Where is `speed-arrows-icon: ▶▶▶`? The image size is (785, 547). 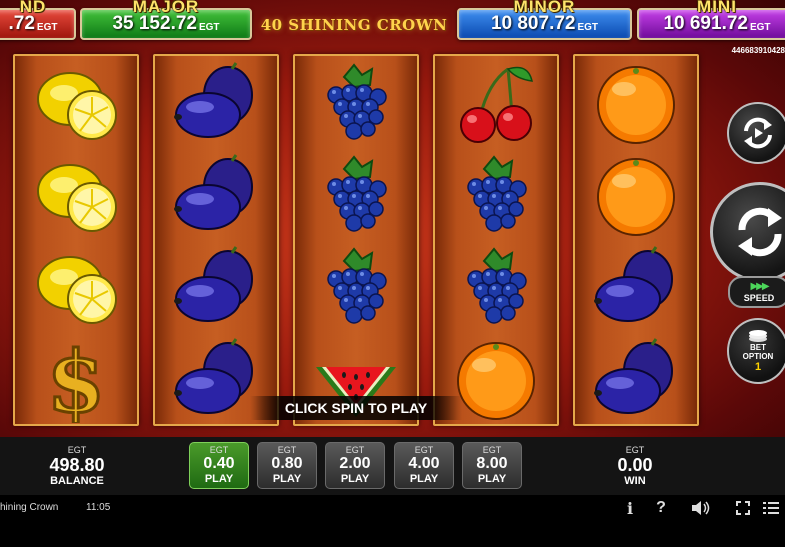 speed-arrows-icon: ▶▶▶ is located at coordinates (759, 286).